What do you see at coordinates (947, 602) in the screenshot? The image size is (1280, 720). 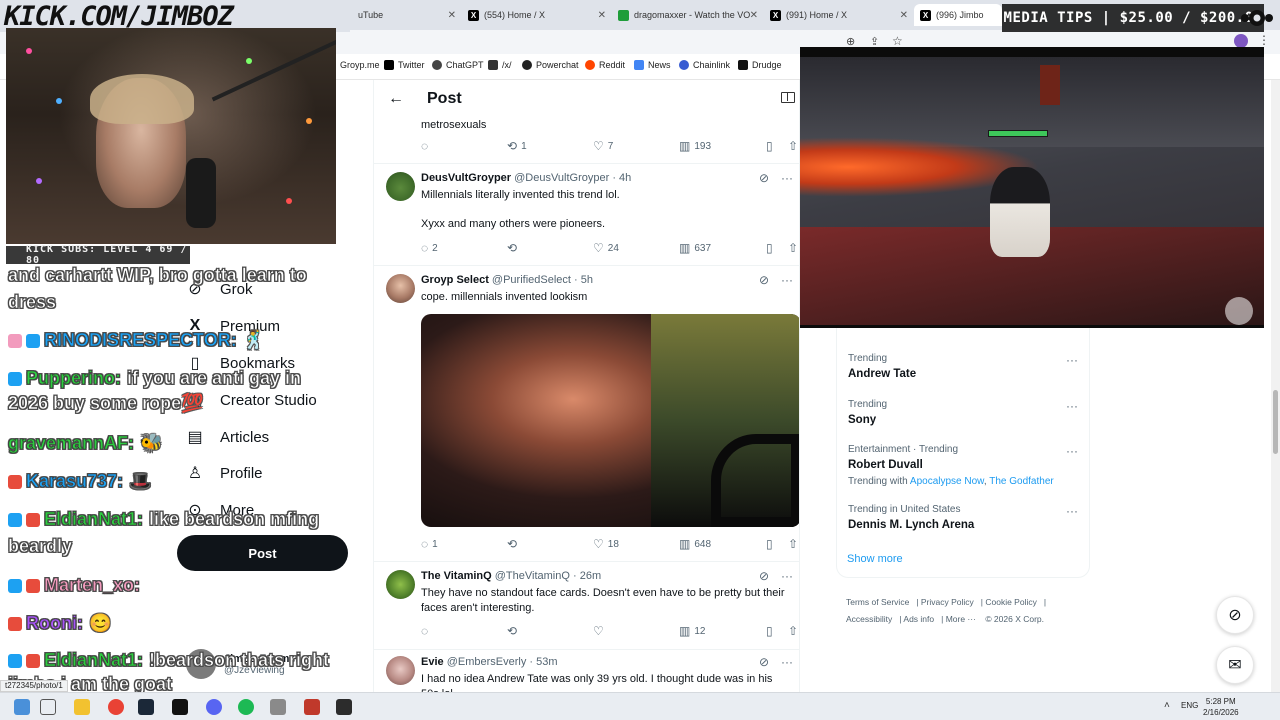 I see `footer-link: Privacy Policy` at bounding box center [947, 602].